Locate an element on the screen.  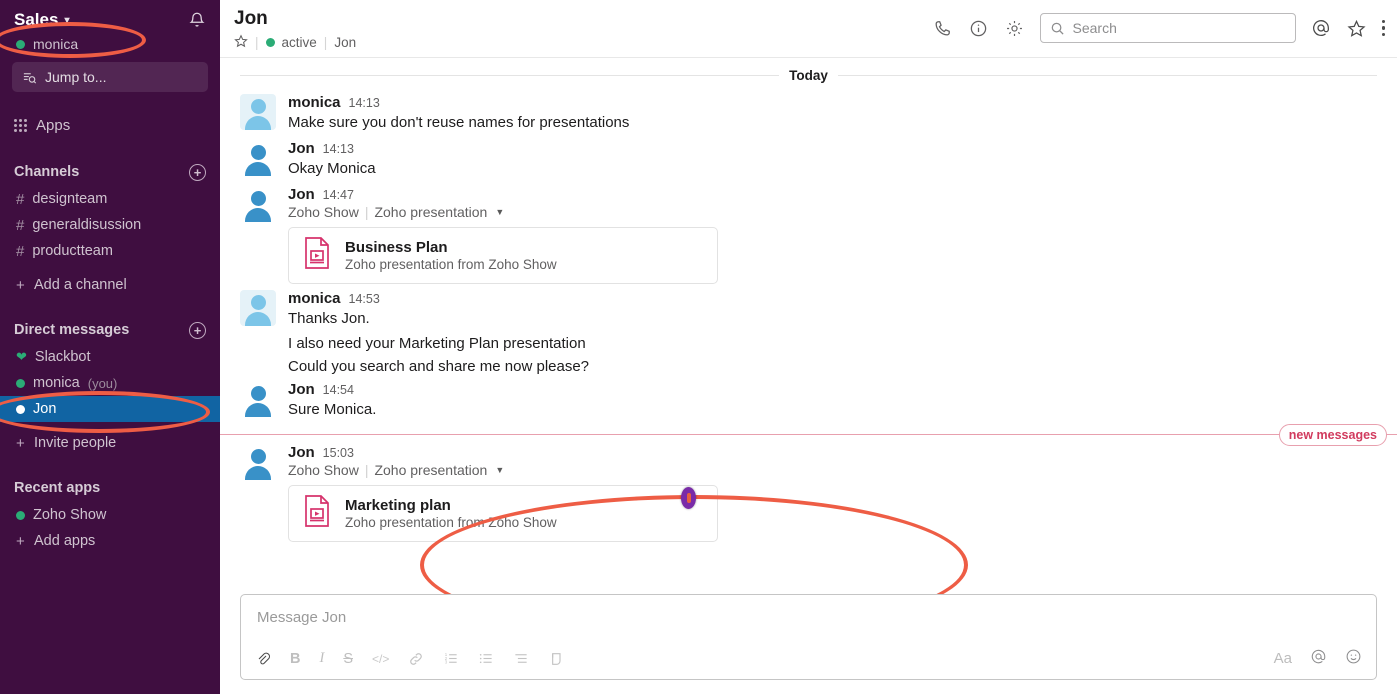
message-input: Message Jon is located at coordinates (808, 610).